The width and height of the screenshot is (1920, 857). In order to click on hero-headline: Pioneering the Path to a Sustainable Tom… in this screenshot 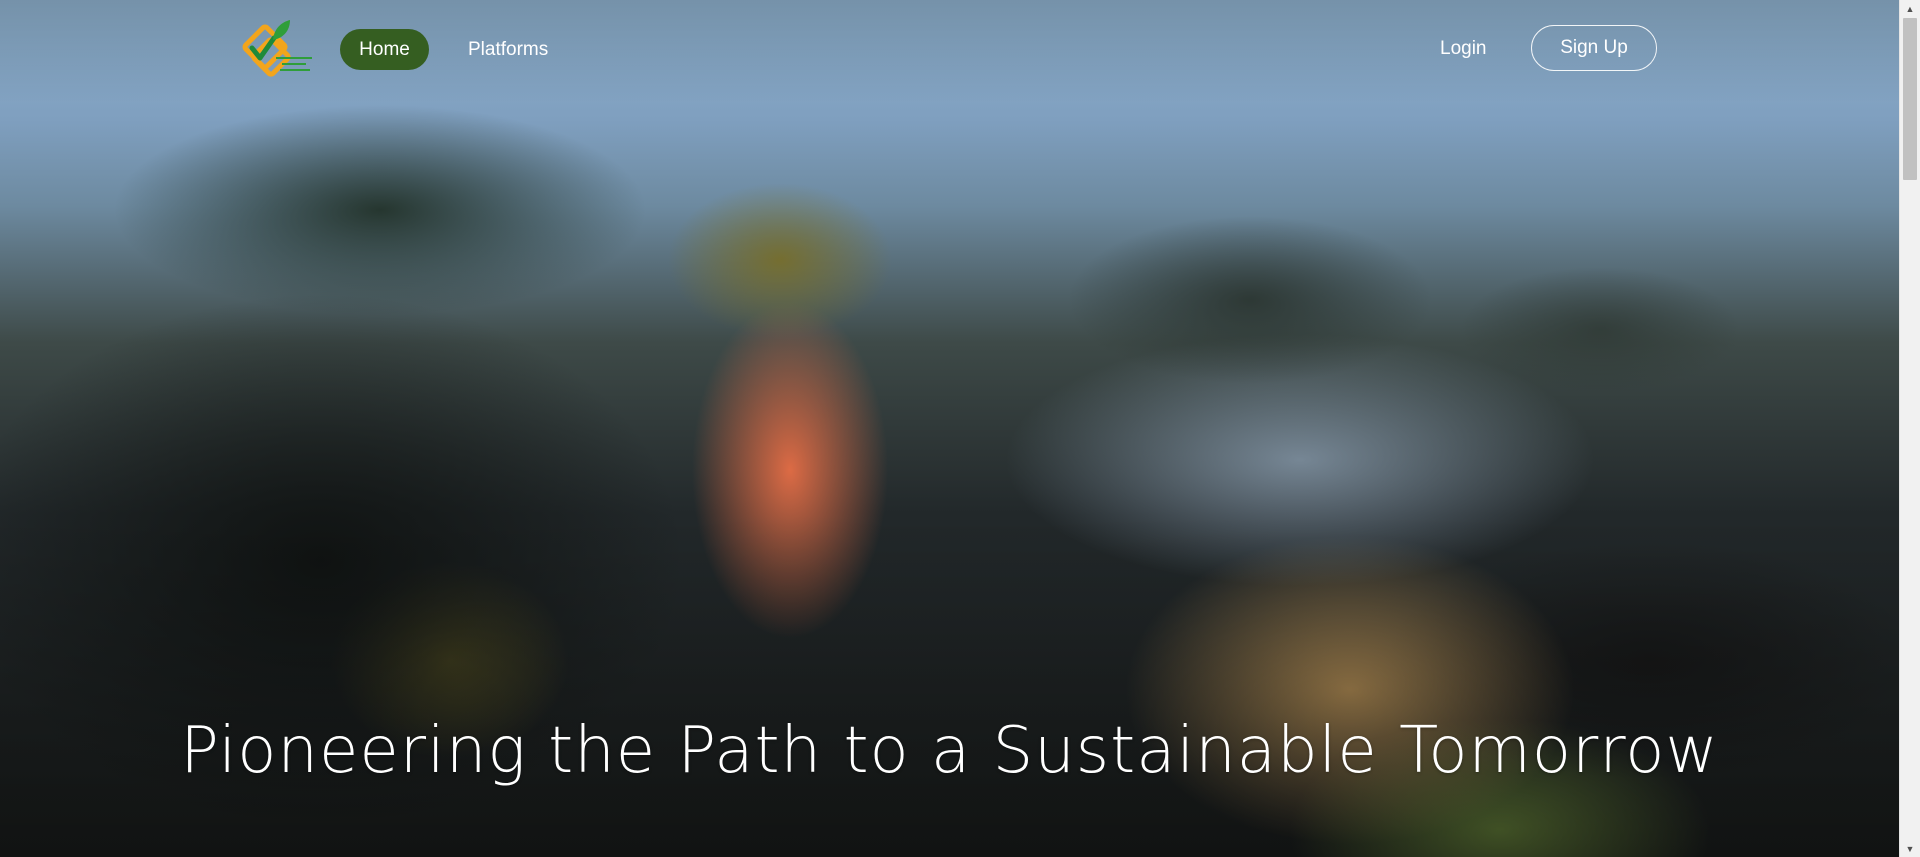, I will do `click(949, 751)`.